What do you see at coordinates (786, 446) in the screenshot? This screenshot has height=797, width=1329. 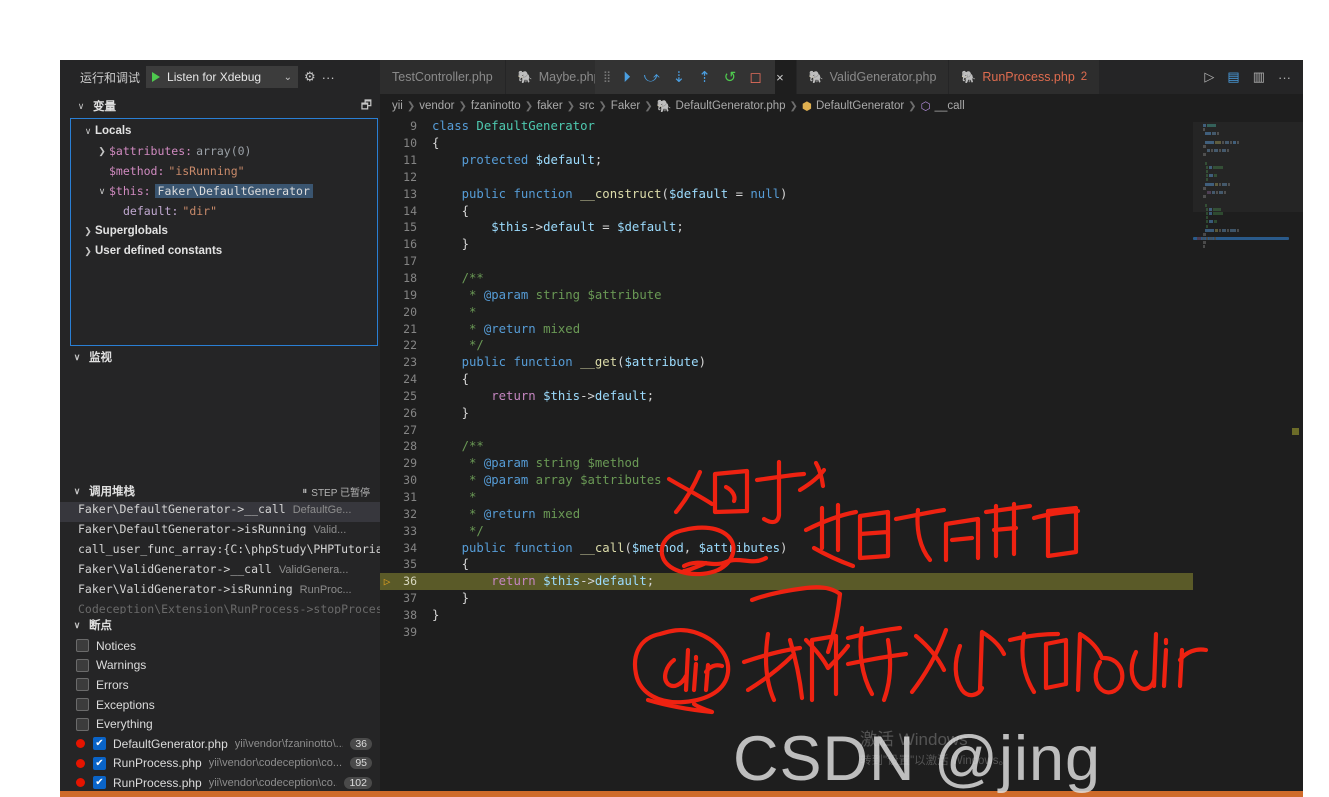 I see `code-line: 28 /**` at bounding box center [786, 446].